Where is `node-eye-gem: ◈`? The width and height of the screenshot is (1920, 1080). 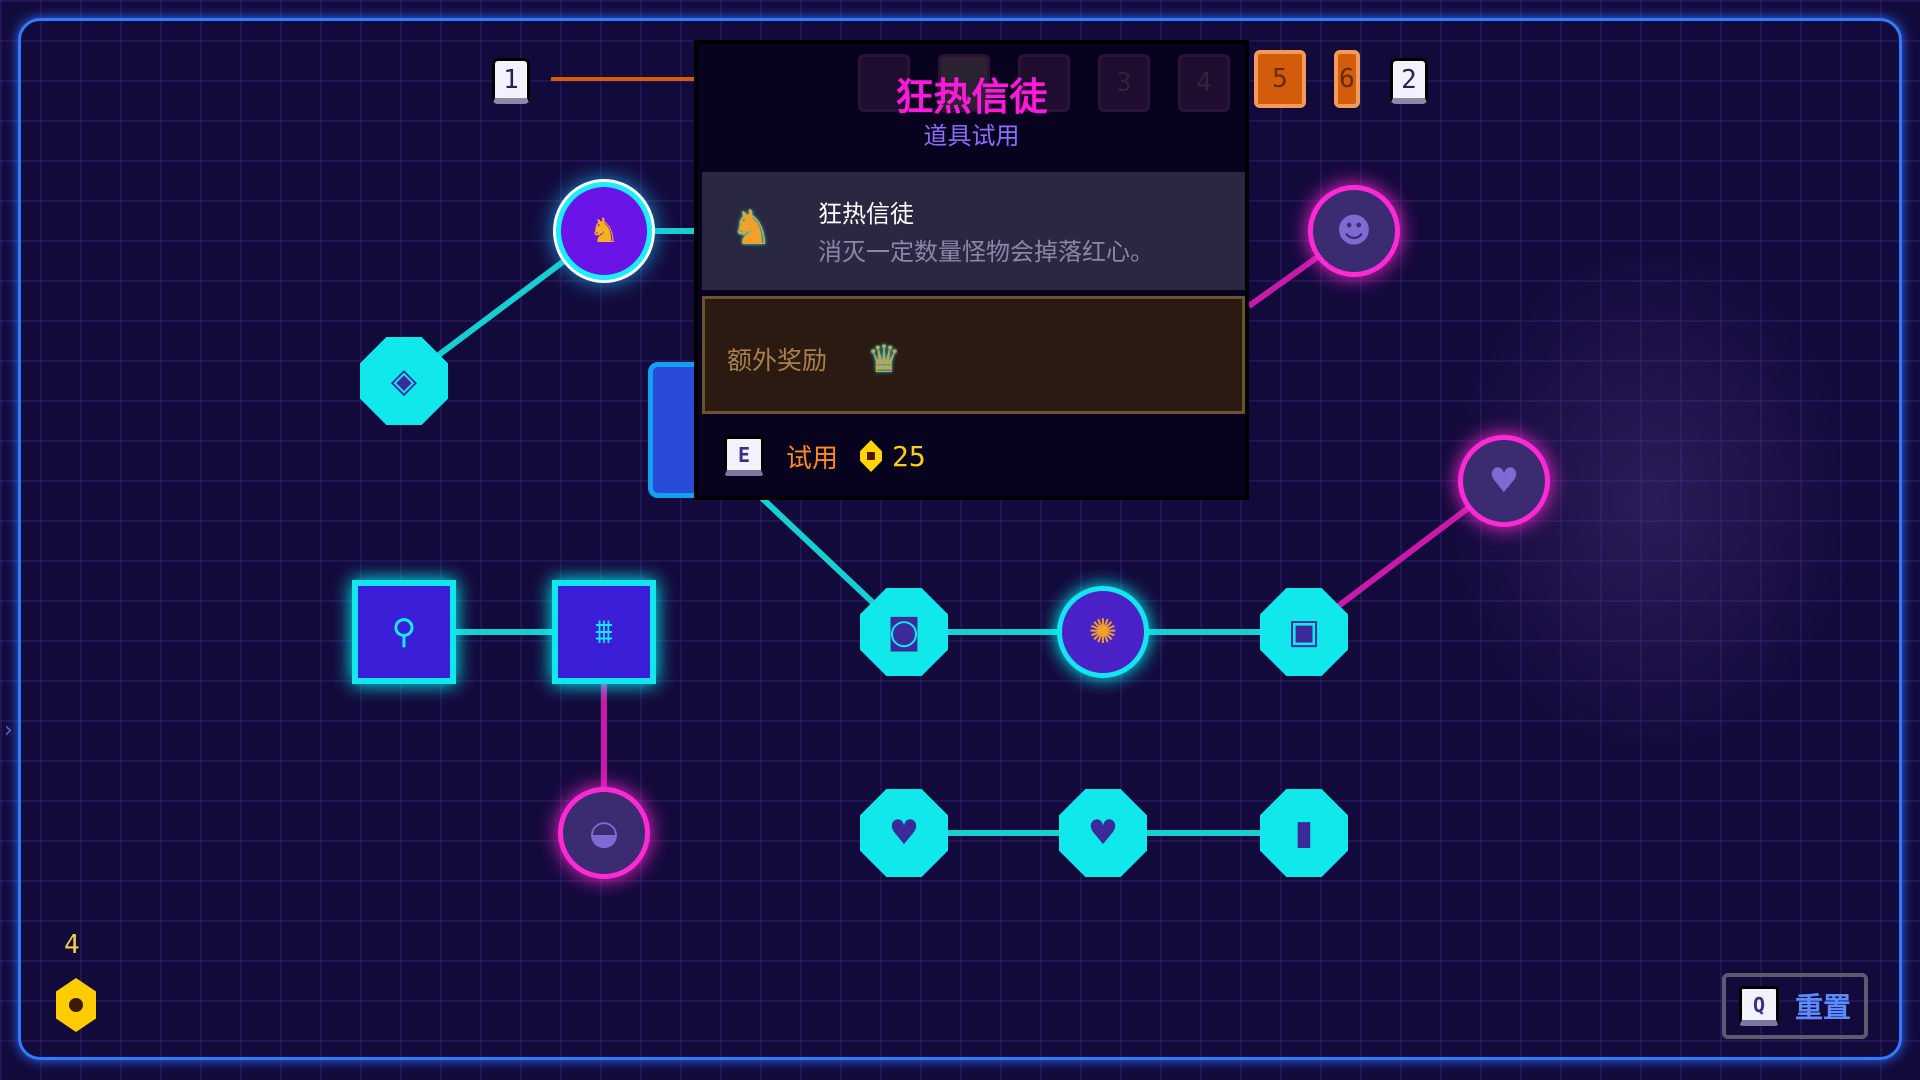 node-eye-gem: ◈ is located at coordinates (404, 381).